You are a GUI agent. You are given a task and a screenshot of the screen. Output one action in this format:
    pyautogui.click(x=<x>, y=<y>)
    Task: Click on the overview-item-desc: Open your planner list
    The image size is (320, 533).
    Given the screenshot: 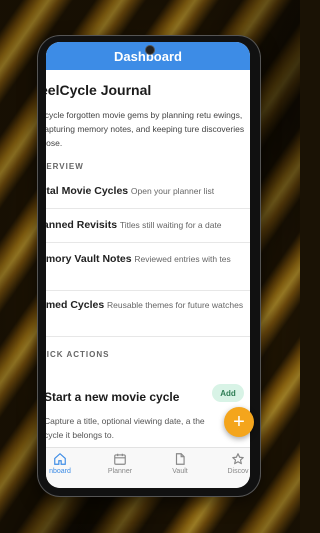 What is the action you would take?
    pyautogui.click(x=172, y=191)
    